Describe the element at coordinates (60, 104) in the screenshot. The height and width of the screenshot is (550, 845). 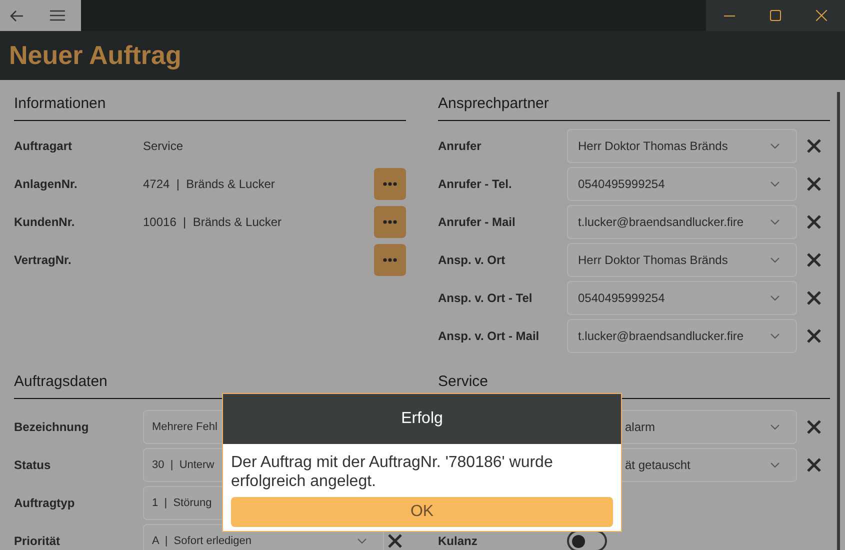
I see `section-heading: Informationen` at that location.